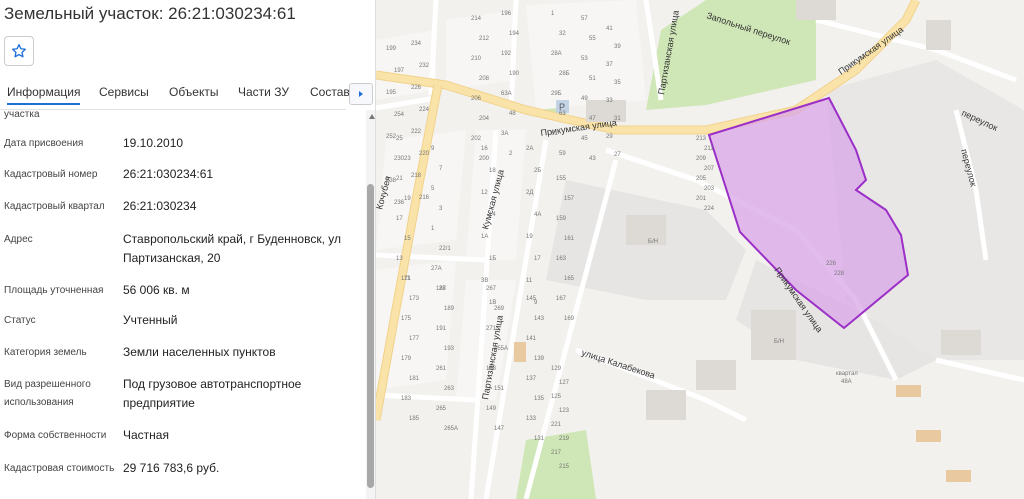  I want to click on tab-parts: Части ЗУ, so click(263, 92).